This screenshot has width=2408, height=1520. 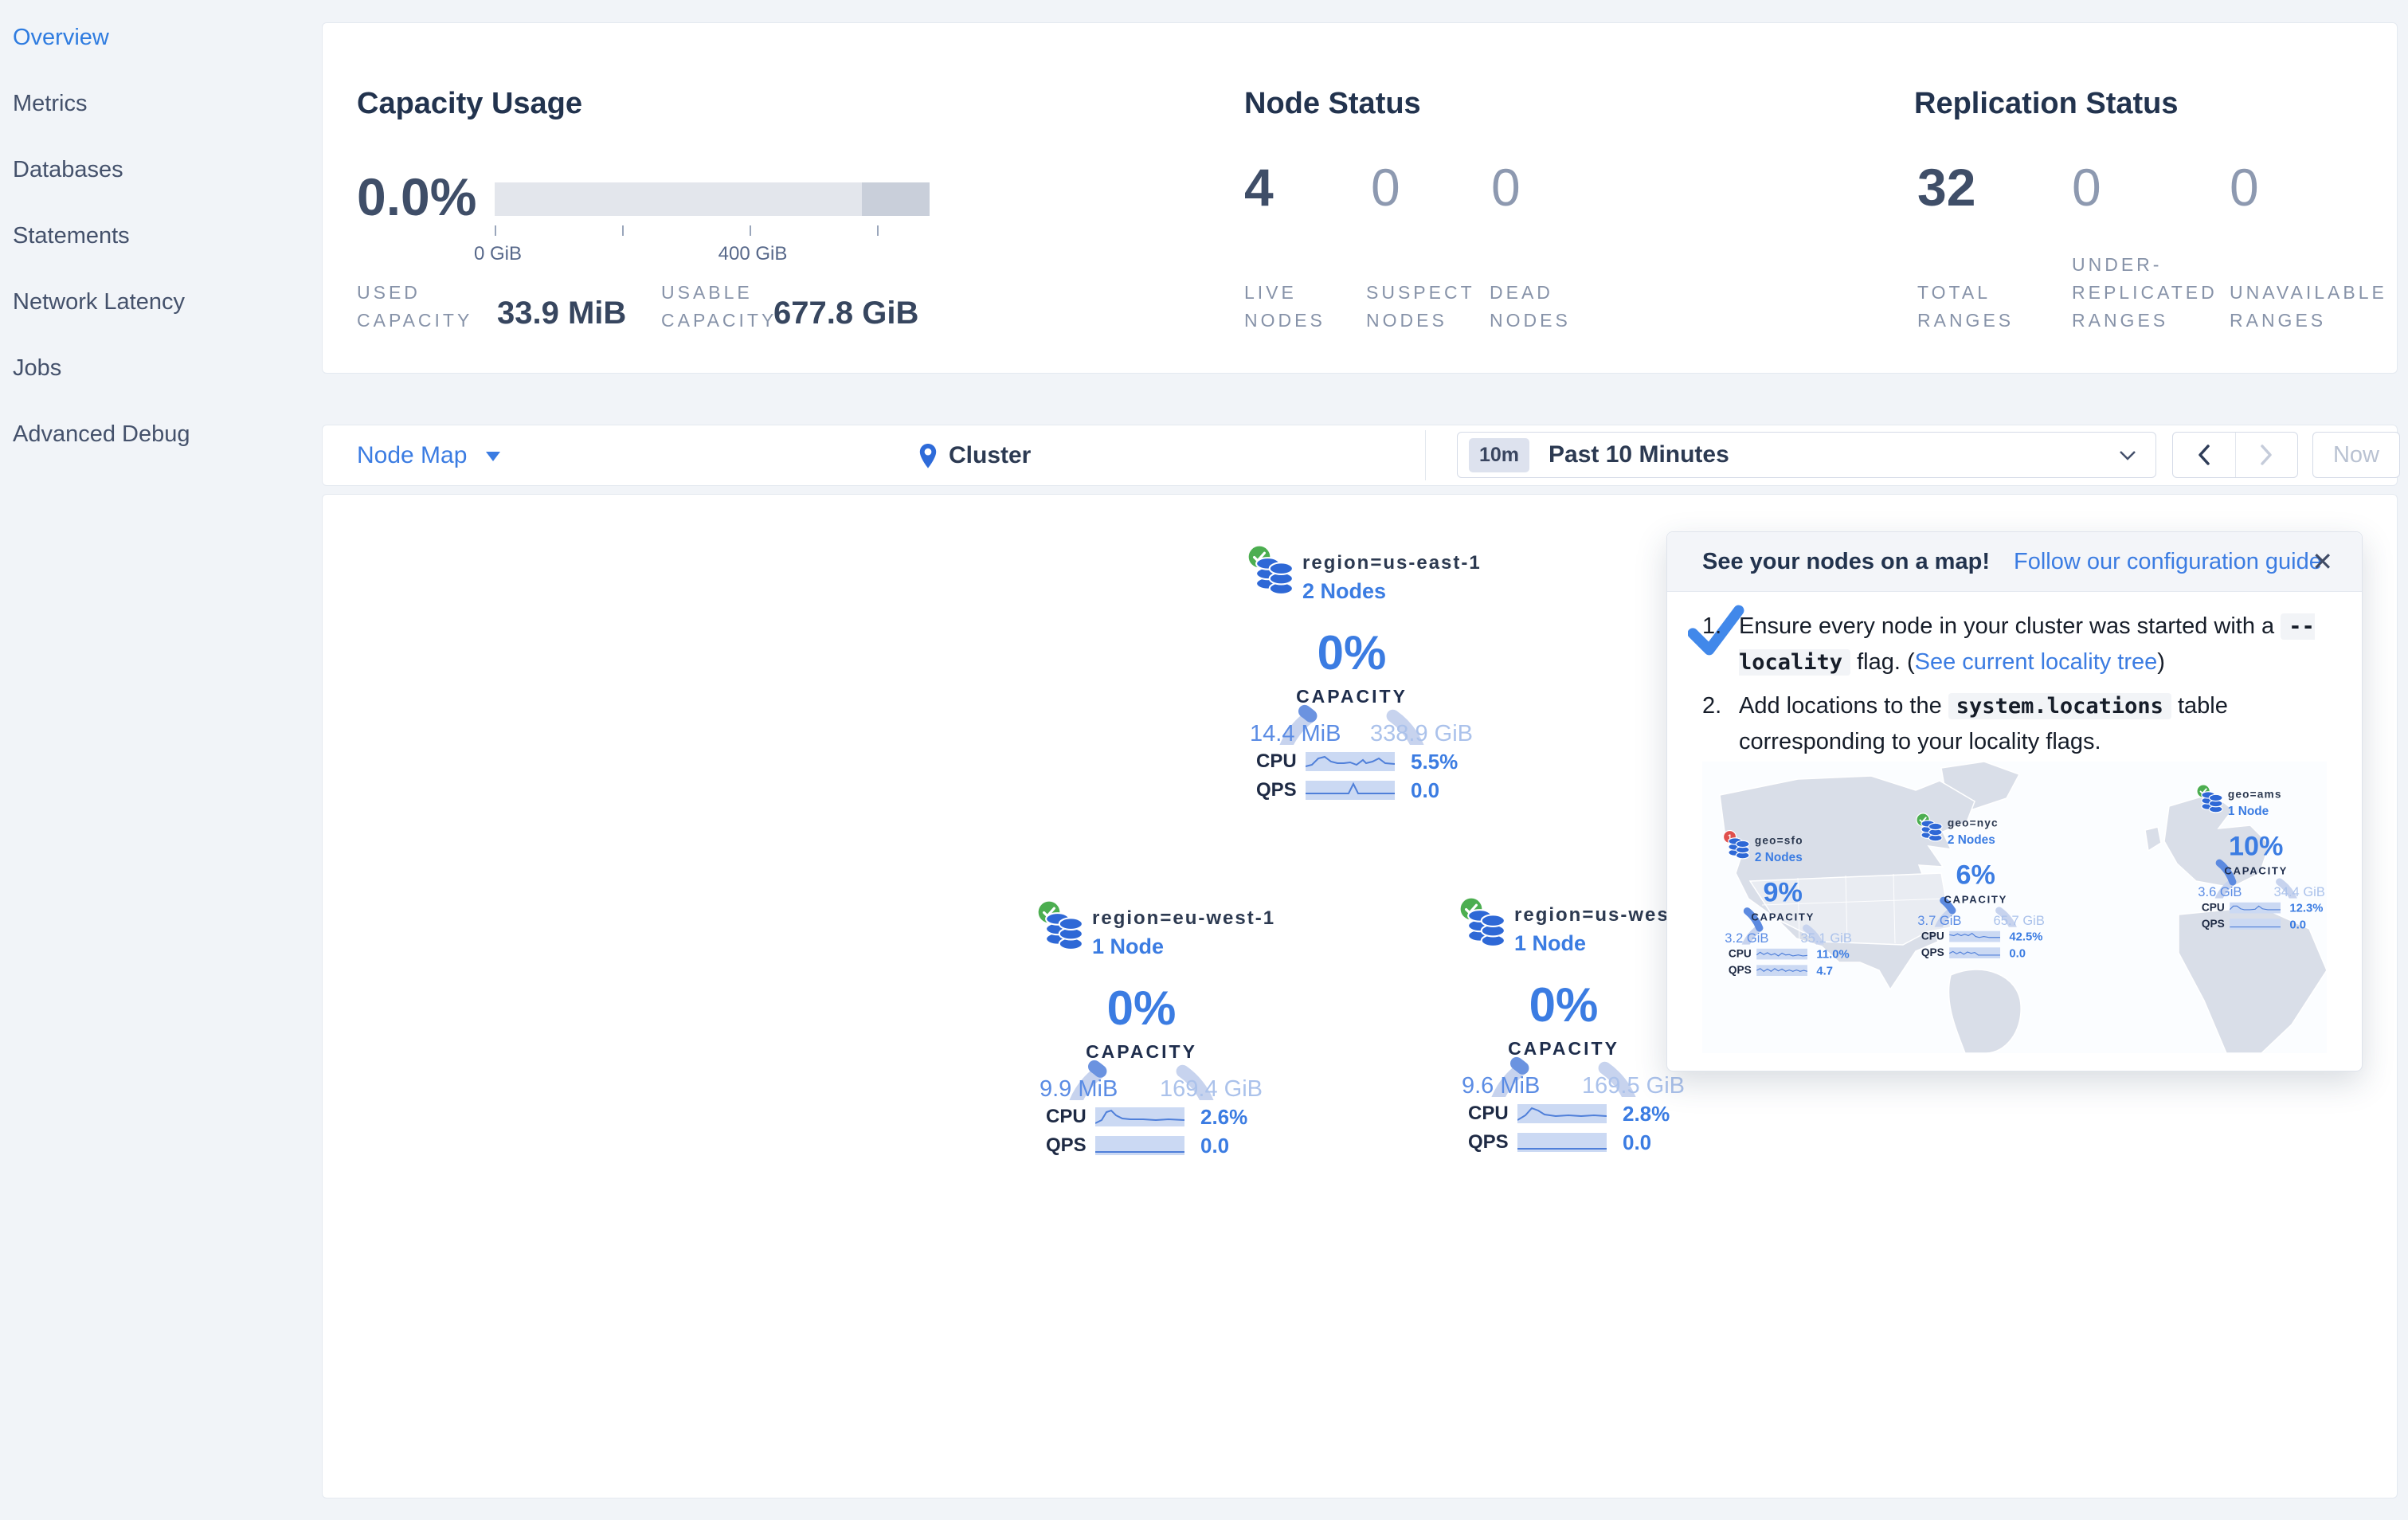 I want to click on capacity-used-percent: 0.0%, so click(x=417, y=196).